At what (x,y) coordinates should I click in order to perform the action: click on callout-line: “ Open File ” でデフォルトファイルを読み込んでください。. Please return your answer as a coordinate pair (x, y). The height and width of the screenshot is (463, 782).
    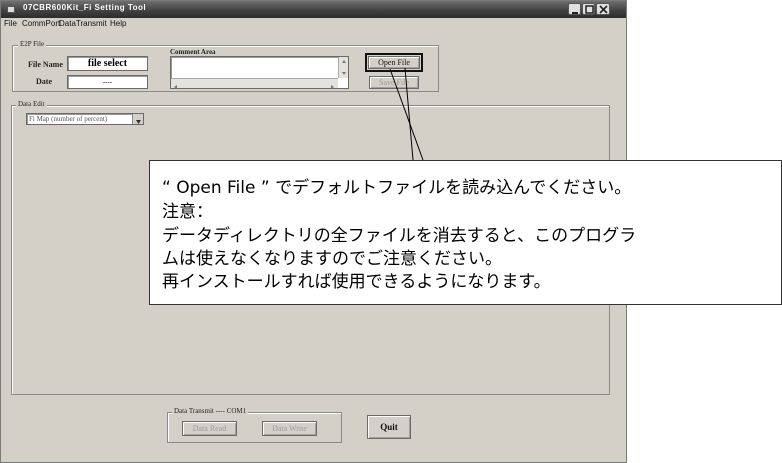
    Looking at the image, I should click on (397, 188).